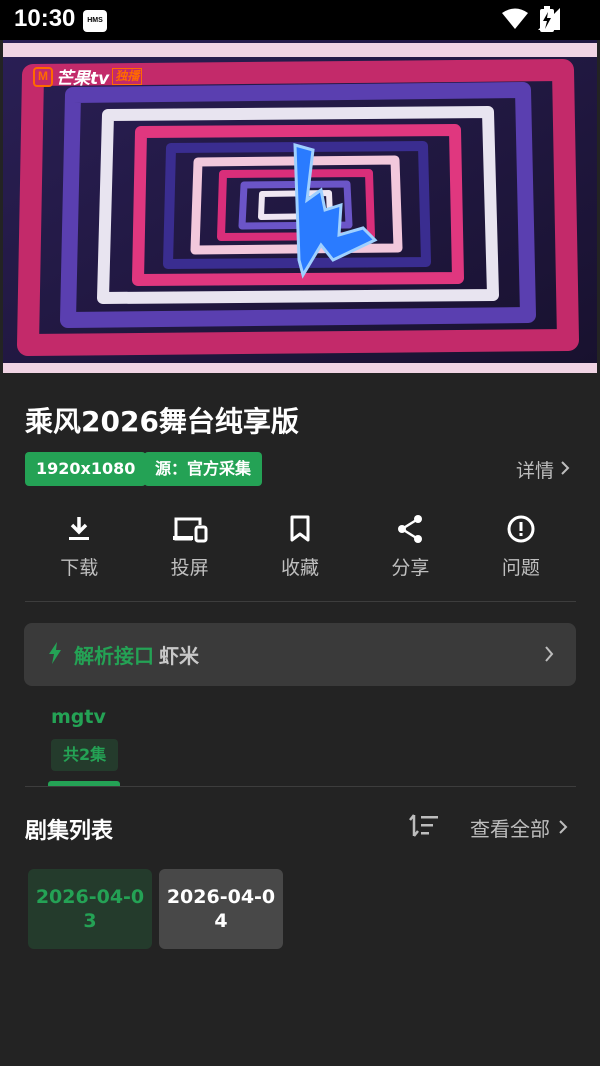  I want to click on logo-tag: 独播, so click(127, 76).